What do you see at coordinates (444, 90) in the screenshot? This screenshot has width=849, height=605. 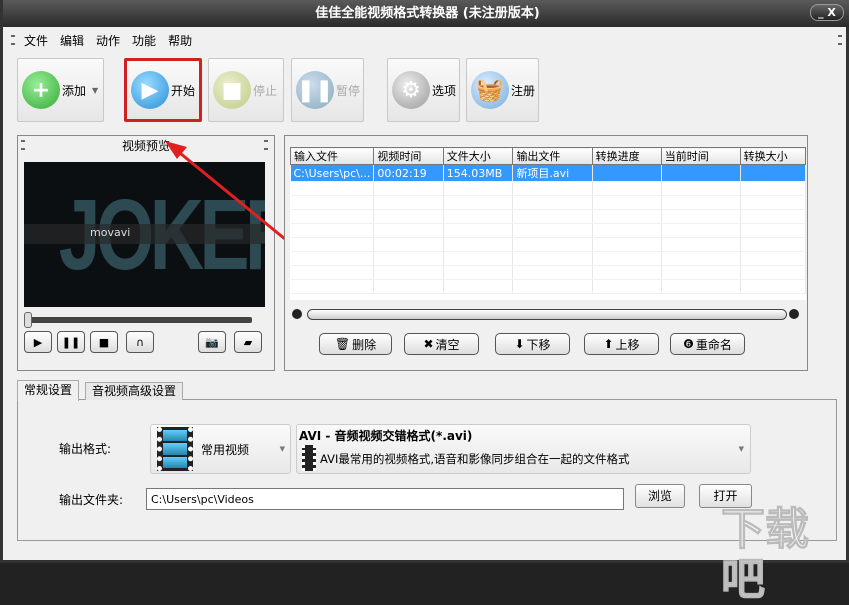 I see `options-label: 选项` at bounding box center [444, 90].